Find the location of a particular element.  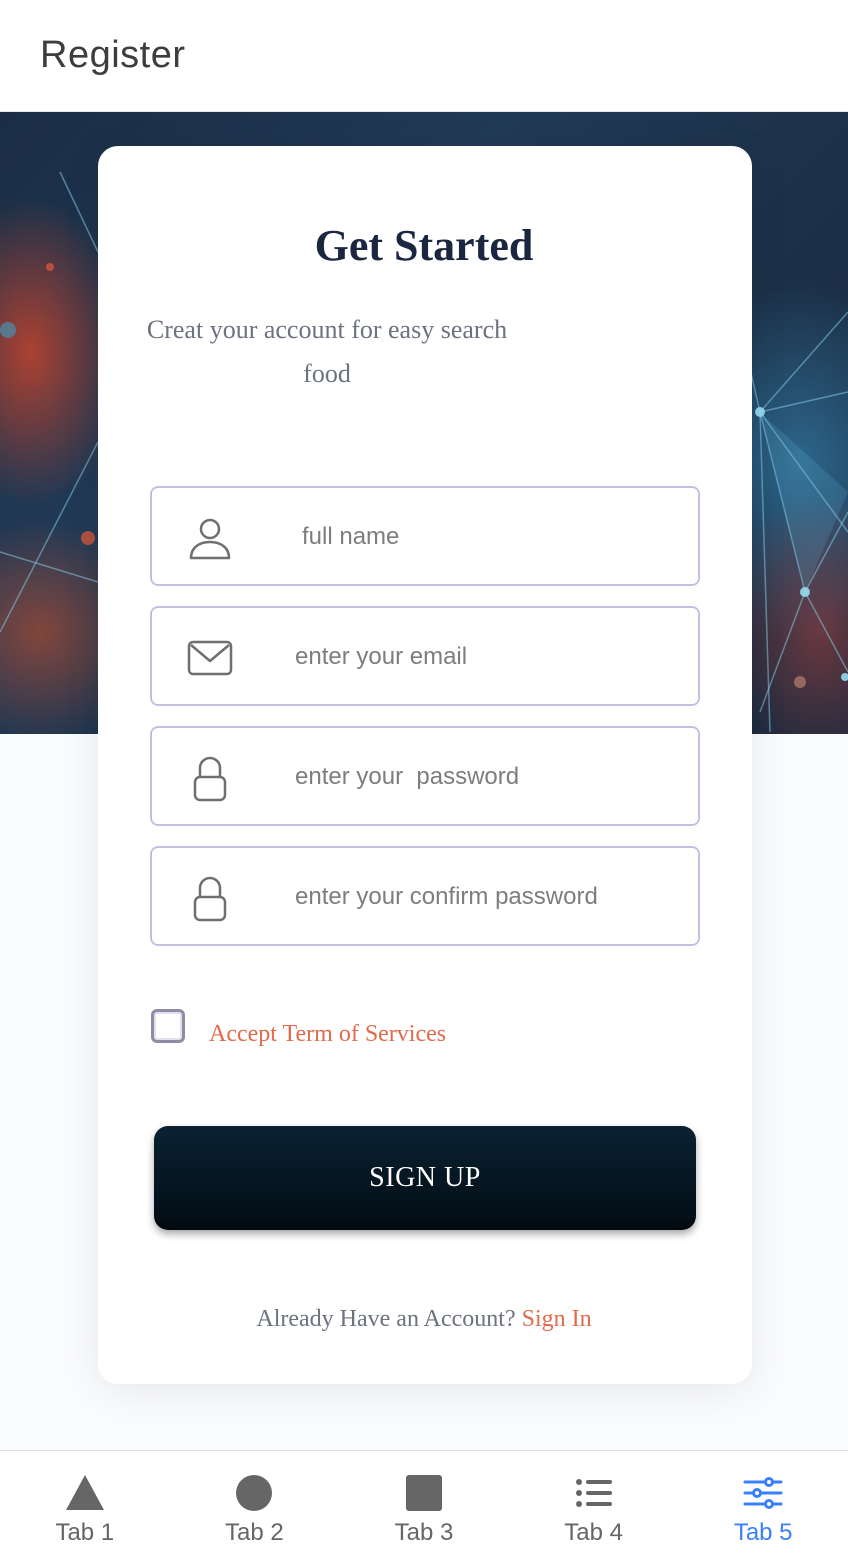

tab-label: Tab 5 is located at coordinates (763, 1532).